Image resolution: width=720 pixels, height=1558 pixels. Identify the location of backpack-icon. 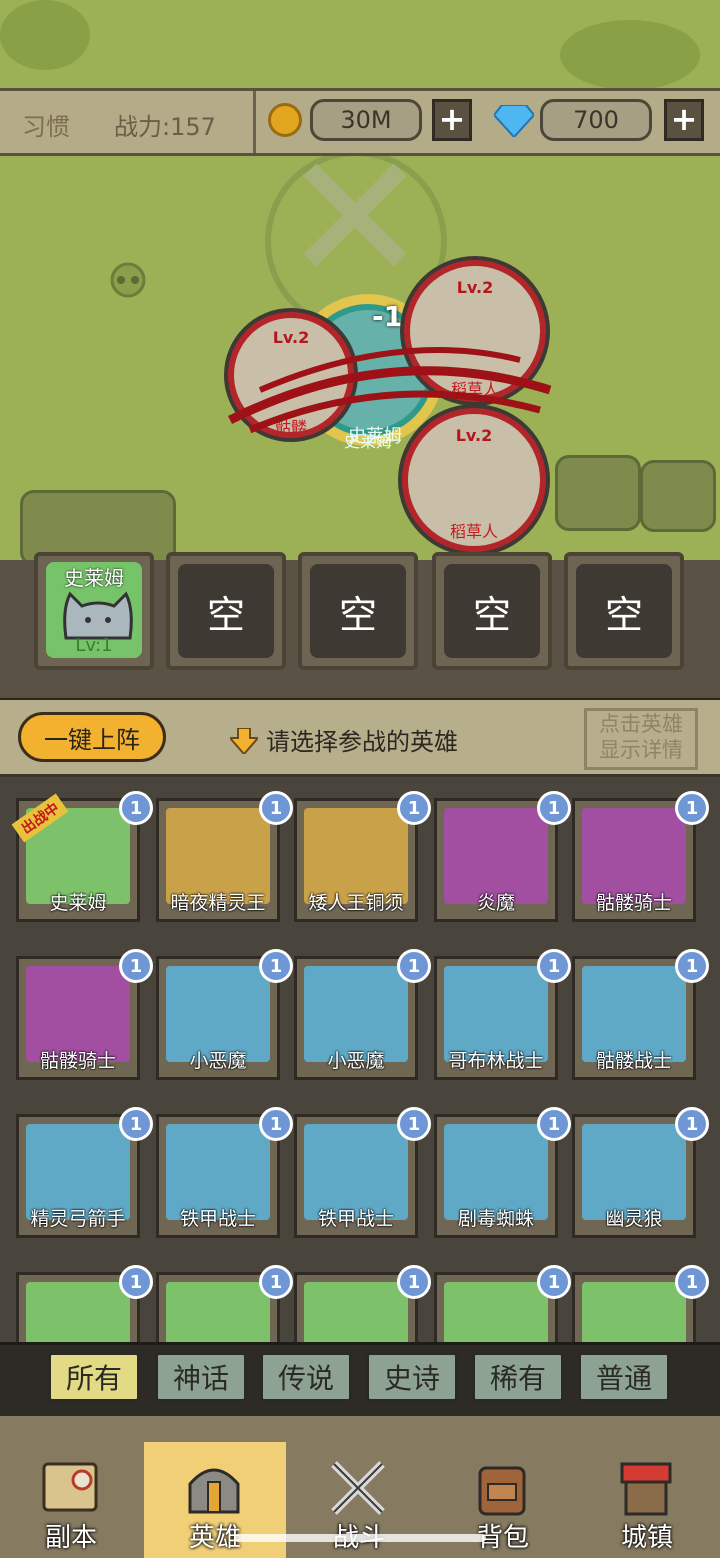
(502, 1491).